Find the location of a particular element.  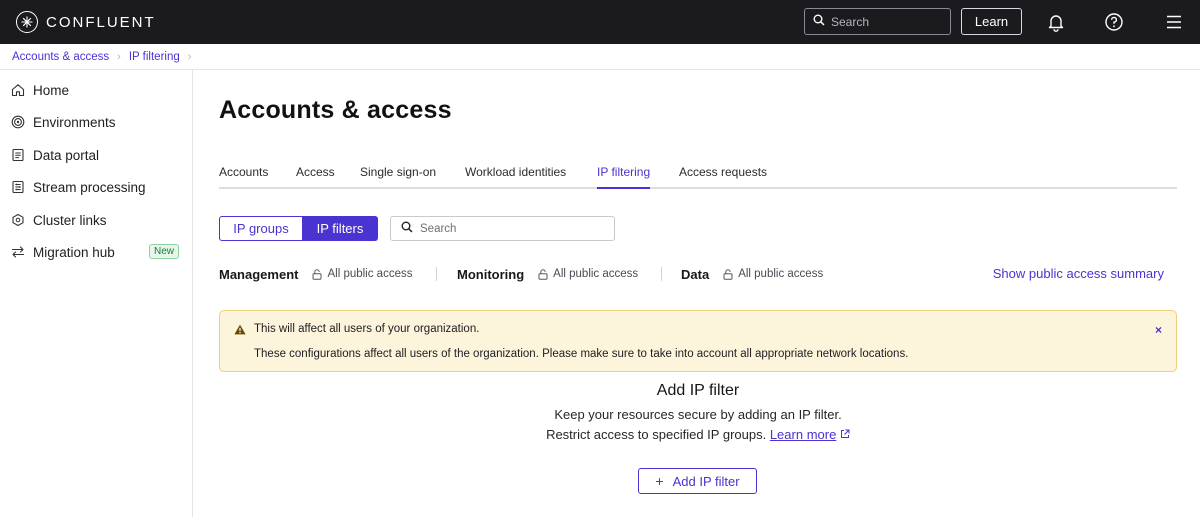

global-search-input is located at coordinates (886, 21).